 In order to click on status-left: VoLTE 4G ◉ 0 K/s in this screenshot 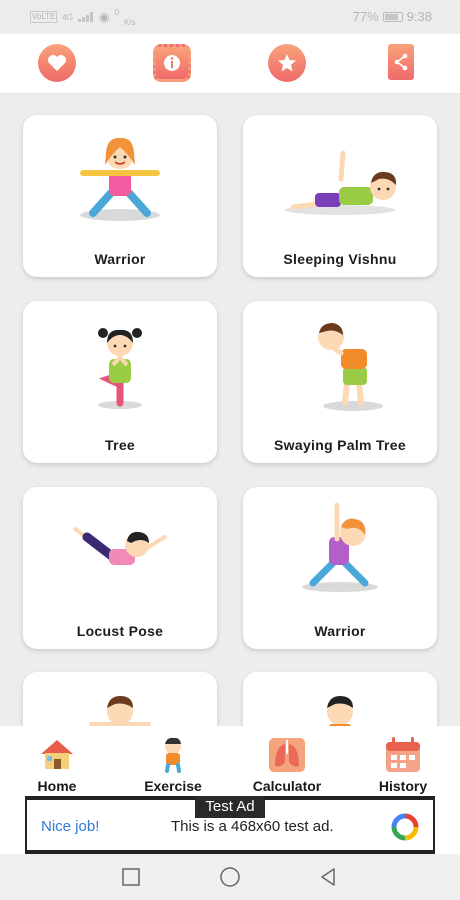, I will do `click(83, 17)`.